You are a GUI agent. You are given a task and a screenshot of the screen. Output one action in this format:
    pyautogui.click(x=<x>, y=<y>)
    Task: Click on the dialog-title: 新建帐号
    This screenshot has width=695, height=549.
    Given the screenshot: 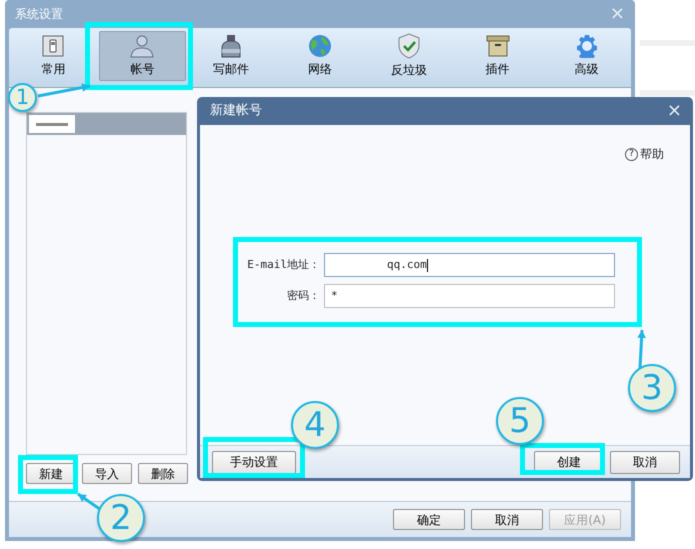 What is the action you would take?
    pyautogui.click(x=236, y=111)
    